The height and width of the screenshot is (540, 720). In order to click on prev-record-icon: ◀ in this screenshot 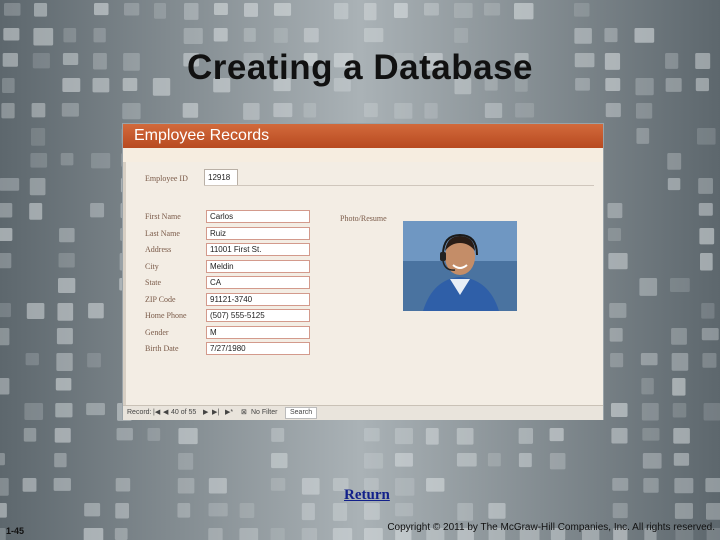, I will do `click(165, 412)`.